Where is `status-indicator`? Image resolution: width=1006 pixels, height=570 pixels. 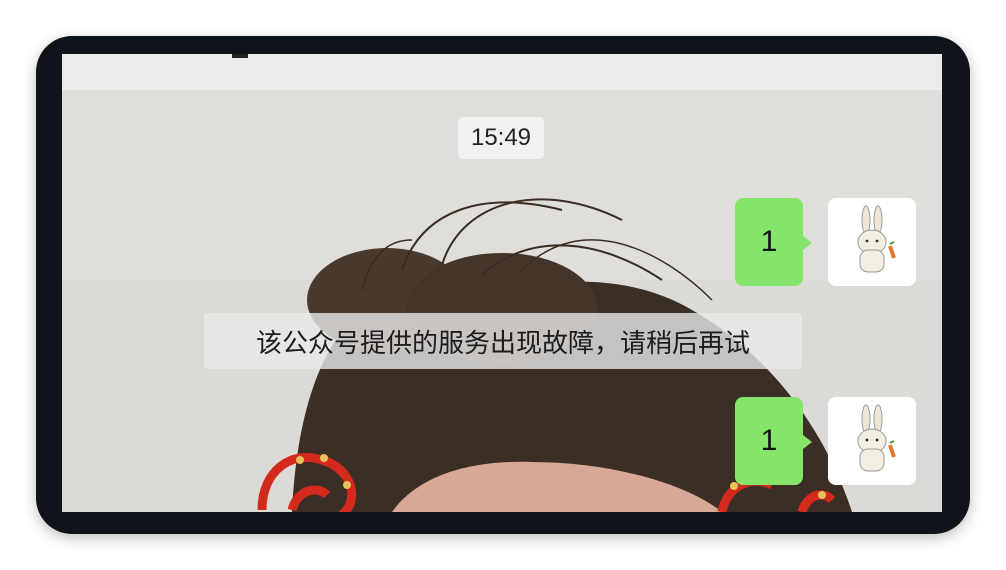 status-indicator is located at coordinates (240, 56).